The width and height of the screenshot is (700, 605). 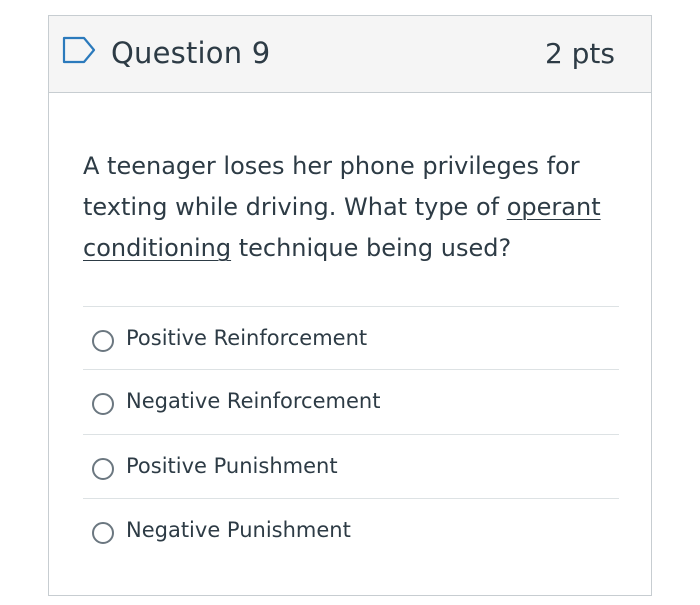 What do you see at coordinates (157, 248) in the screenshot?
I see `term-link-conditioning: conditioning` at bounding box center [157, 248].